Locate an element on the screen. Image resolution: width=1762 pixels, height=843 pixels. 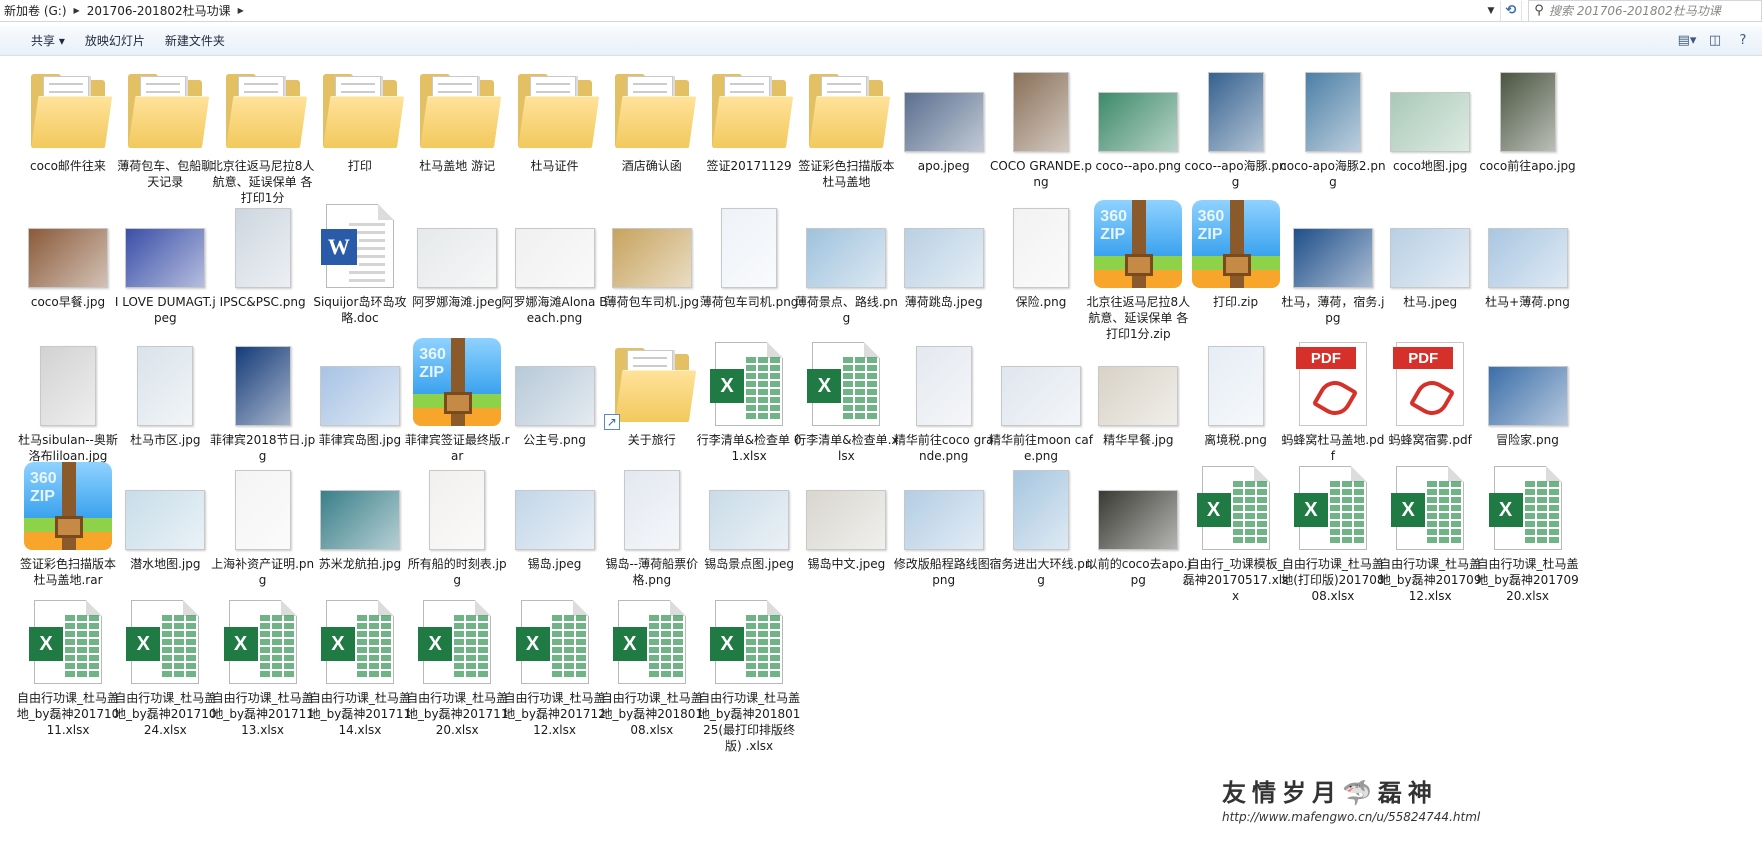
file-name: coco-apo海豚2.png is located at coordinates (1333, 174).